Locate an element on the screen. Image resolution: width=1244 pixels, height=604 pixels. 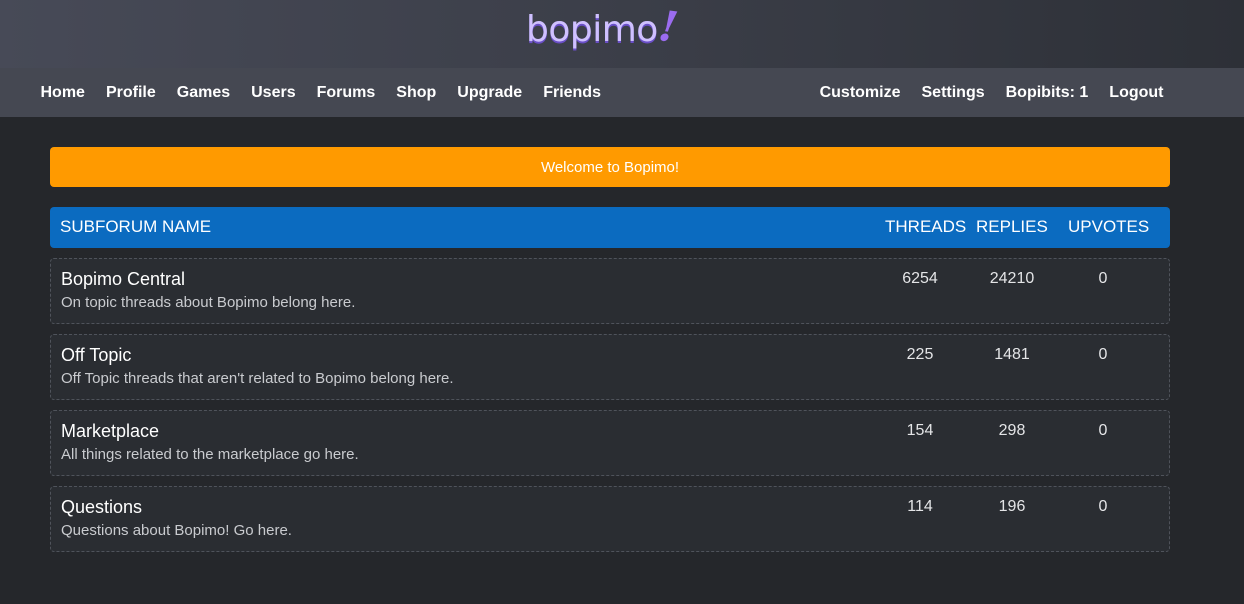
welcome-banner-text: Welcome to Bopimo! is located at coordinates (610, 167).